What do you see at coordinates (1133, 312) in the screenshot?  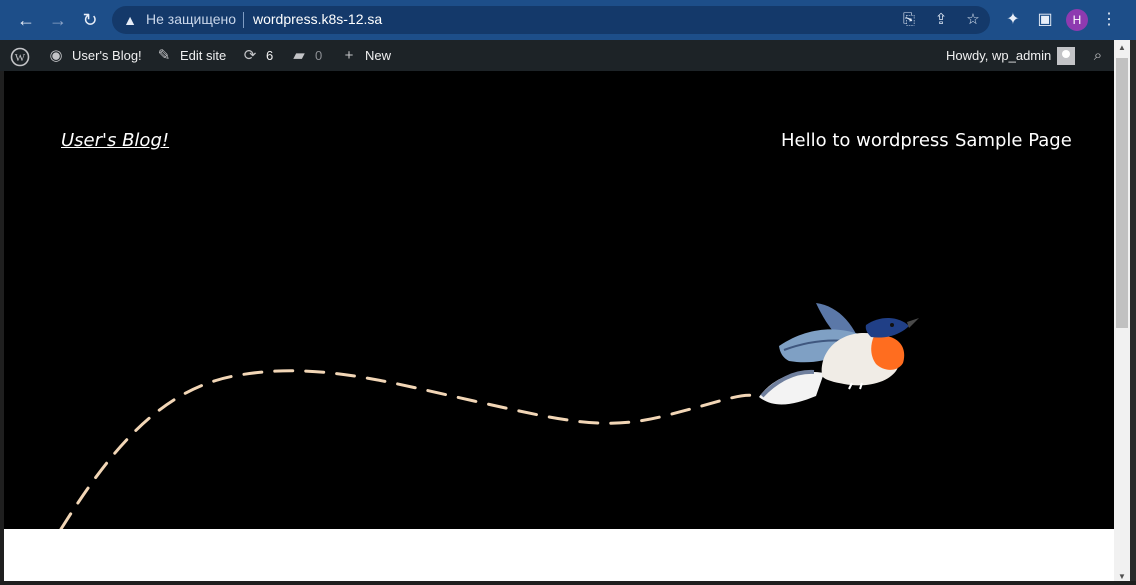 I see `right-edge` at bounding box center [1133, 312].